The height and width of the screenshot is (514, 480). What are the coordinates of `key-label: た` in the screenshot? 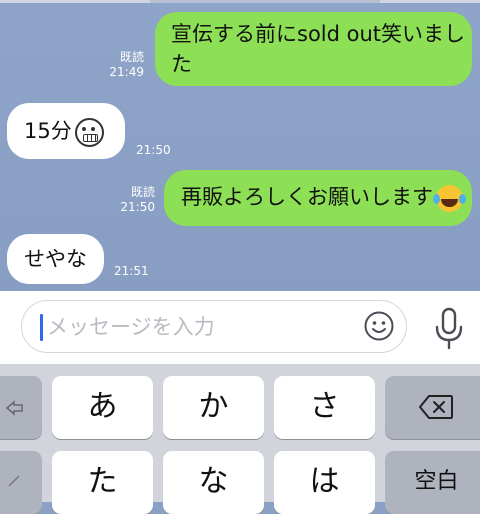 It's located at (102, 481).